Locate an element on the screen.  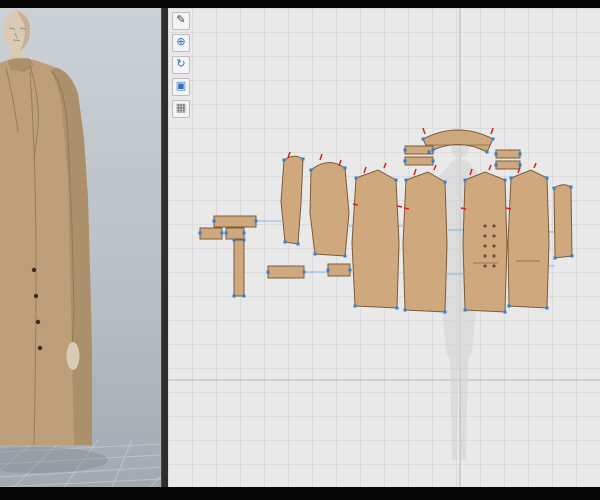
coat-3d is located at coordinates (46, 252).